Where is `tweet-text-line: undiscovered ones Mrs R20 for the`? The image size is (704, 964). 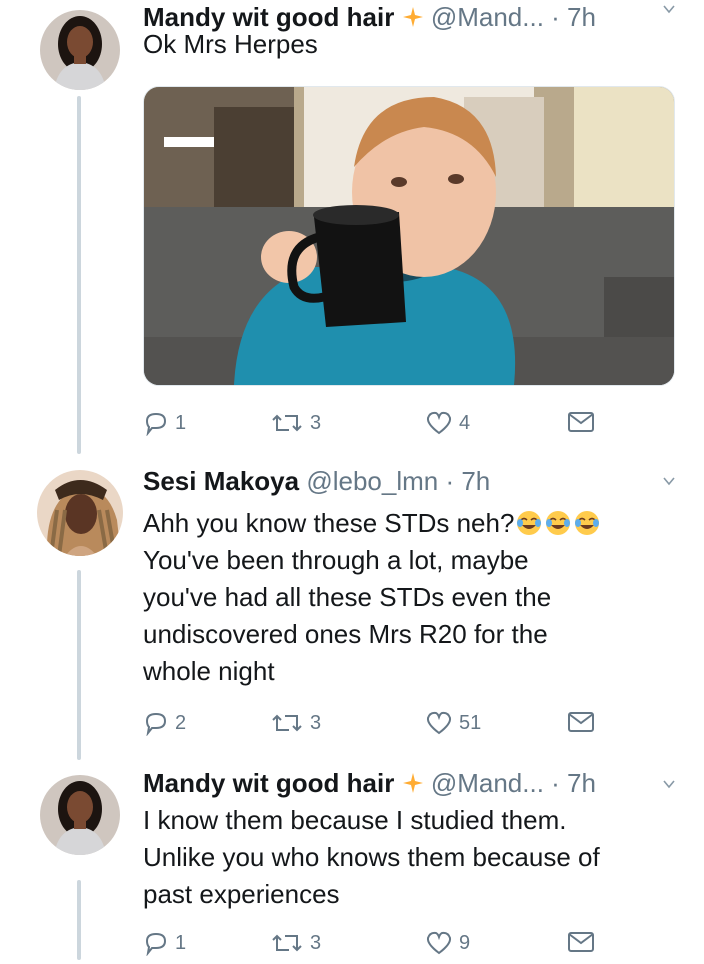 tweet-text-line: undiscovered ones Mrs R20 for the is located at coordinates (345, 634).